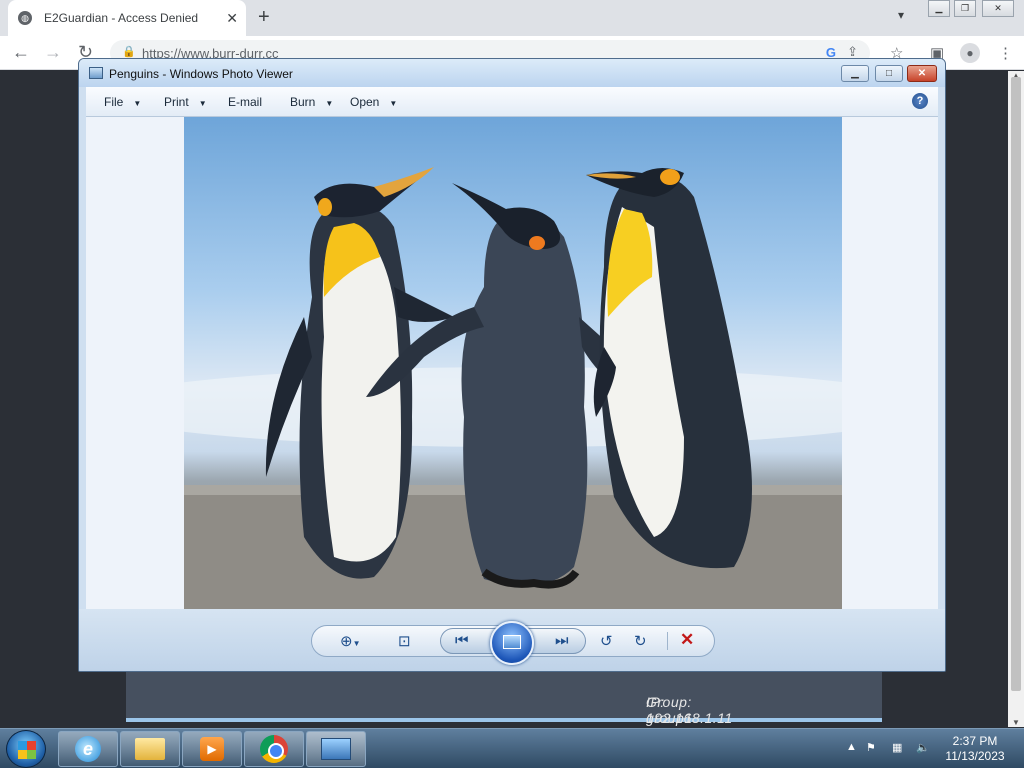 The image size is (1024, 768). I want to click on page-scrollbar: ▲ ▼, so click(1016, 399).